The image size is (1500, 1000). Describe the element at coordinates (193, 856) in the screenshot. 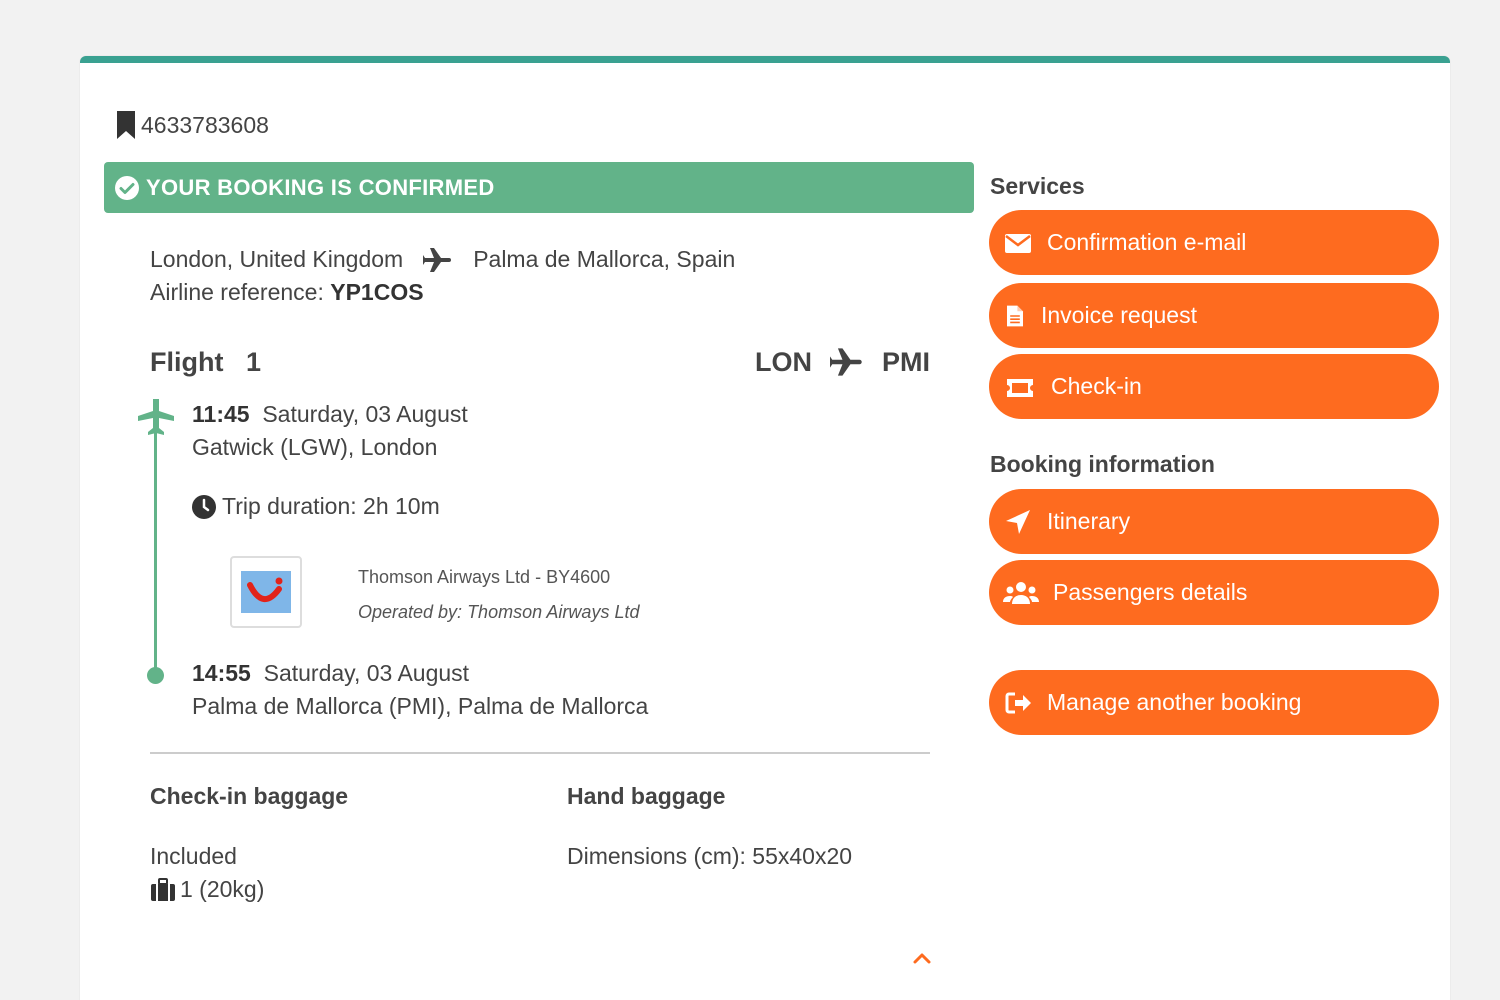

I see `checkin-baggage-value: Included` at that location.